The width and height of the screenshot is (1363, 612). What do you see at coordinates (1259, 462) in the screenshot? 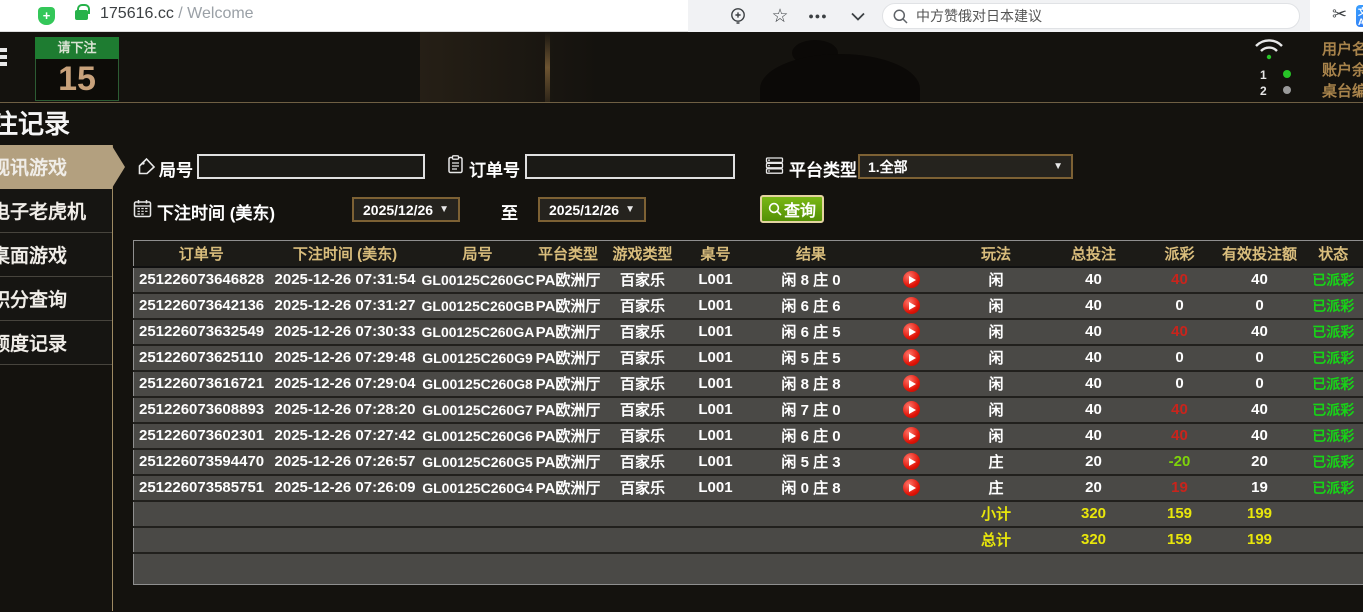
I see `cell-valid-bet: 20` at bounding box center [1259, 462].